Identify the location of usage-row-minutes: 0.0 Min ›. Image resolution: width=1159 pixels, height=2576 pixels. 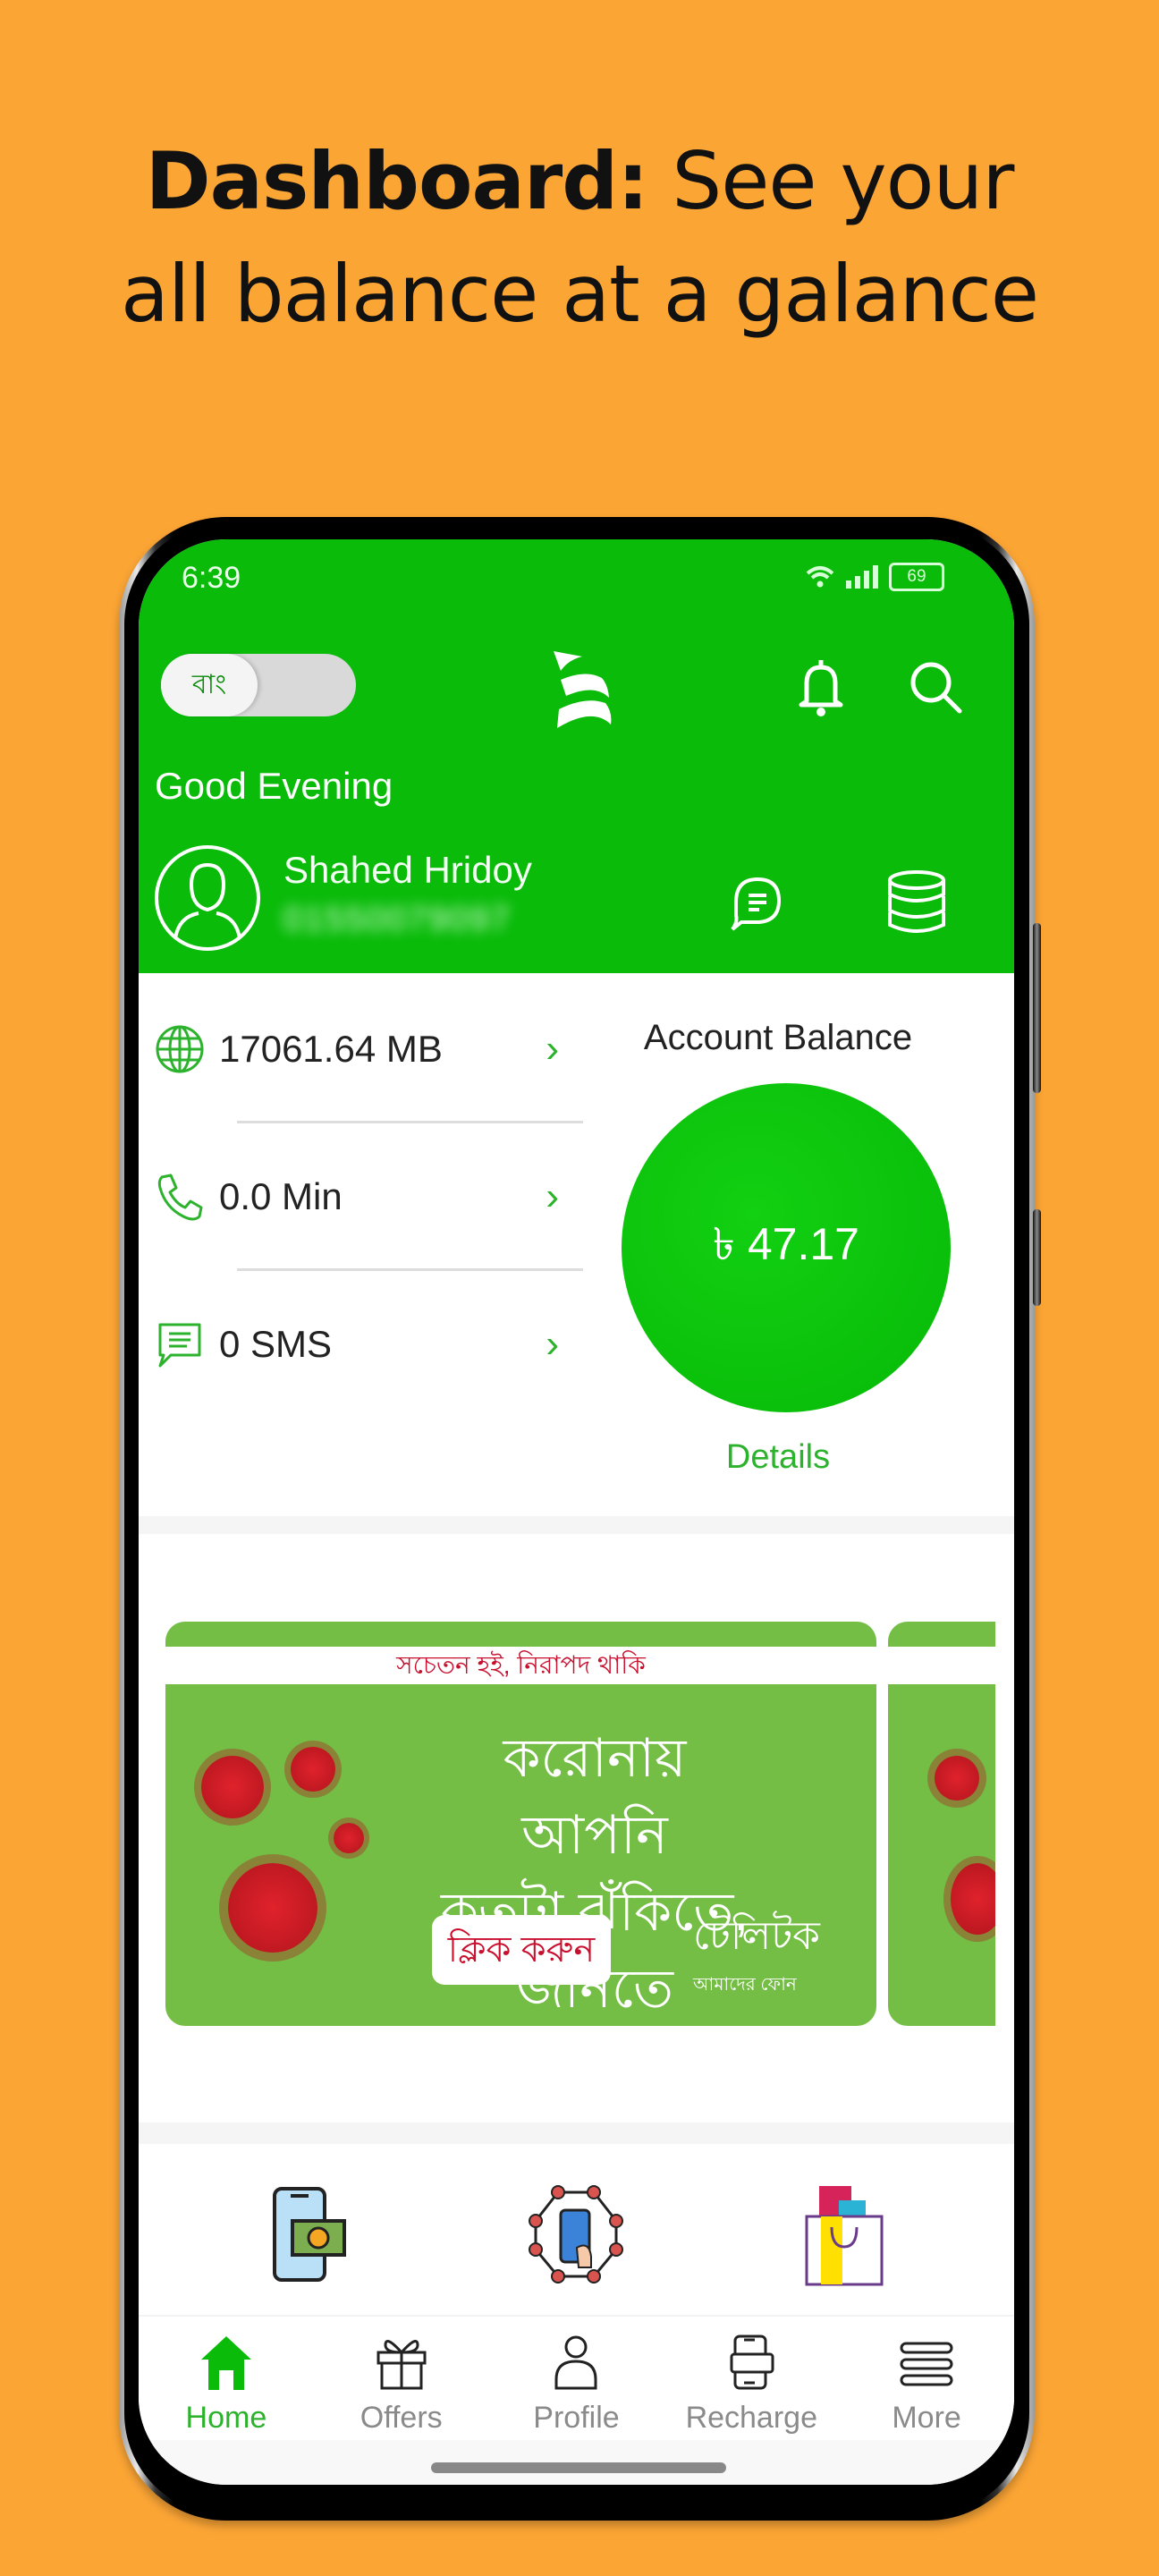
(363, 1197).